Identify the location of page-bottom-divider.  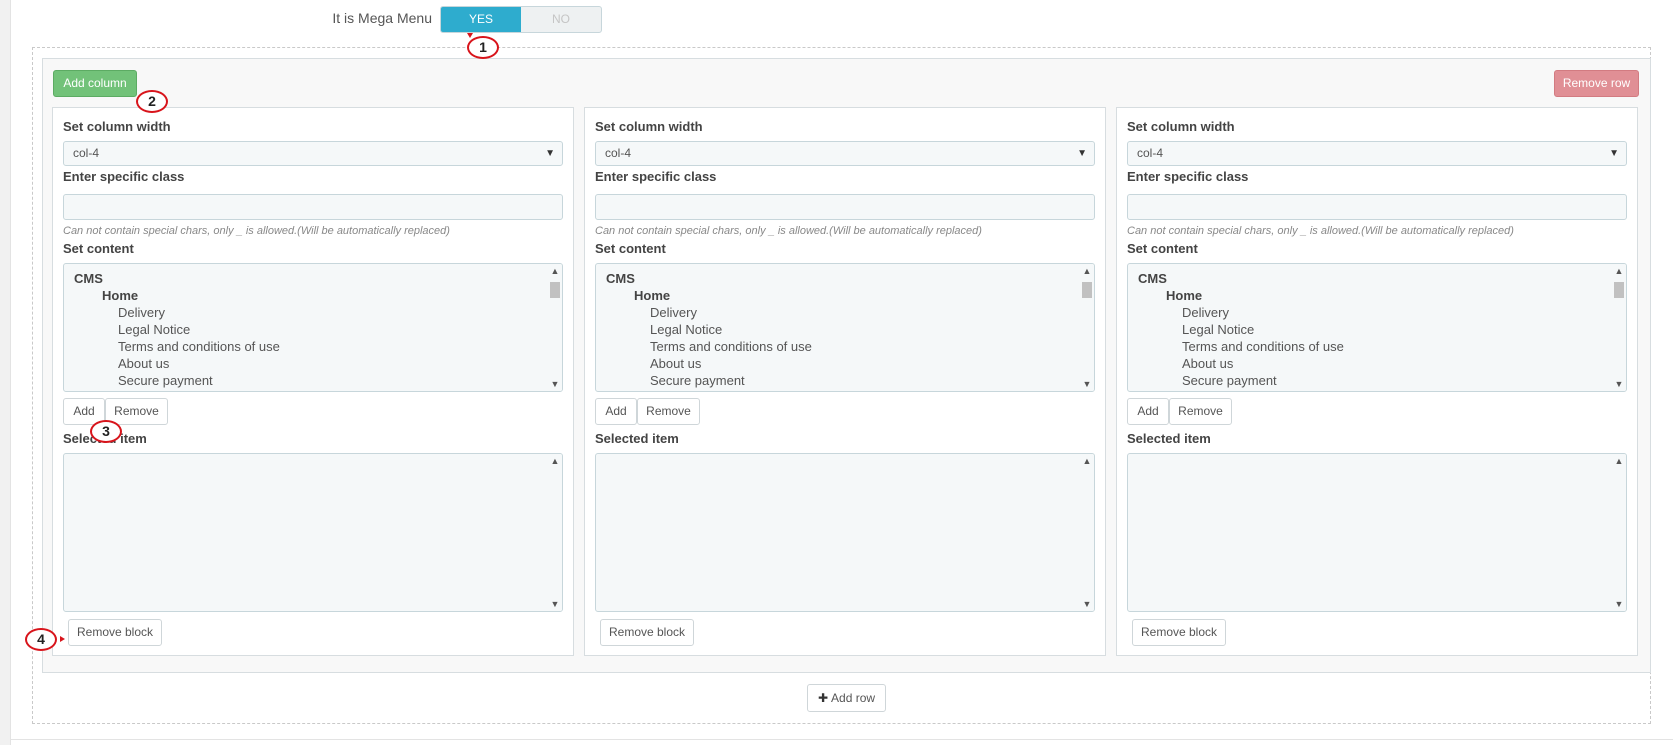
(841, 739).